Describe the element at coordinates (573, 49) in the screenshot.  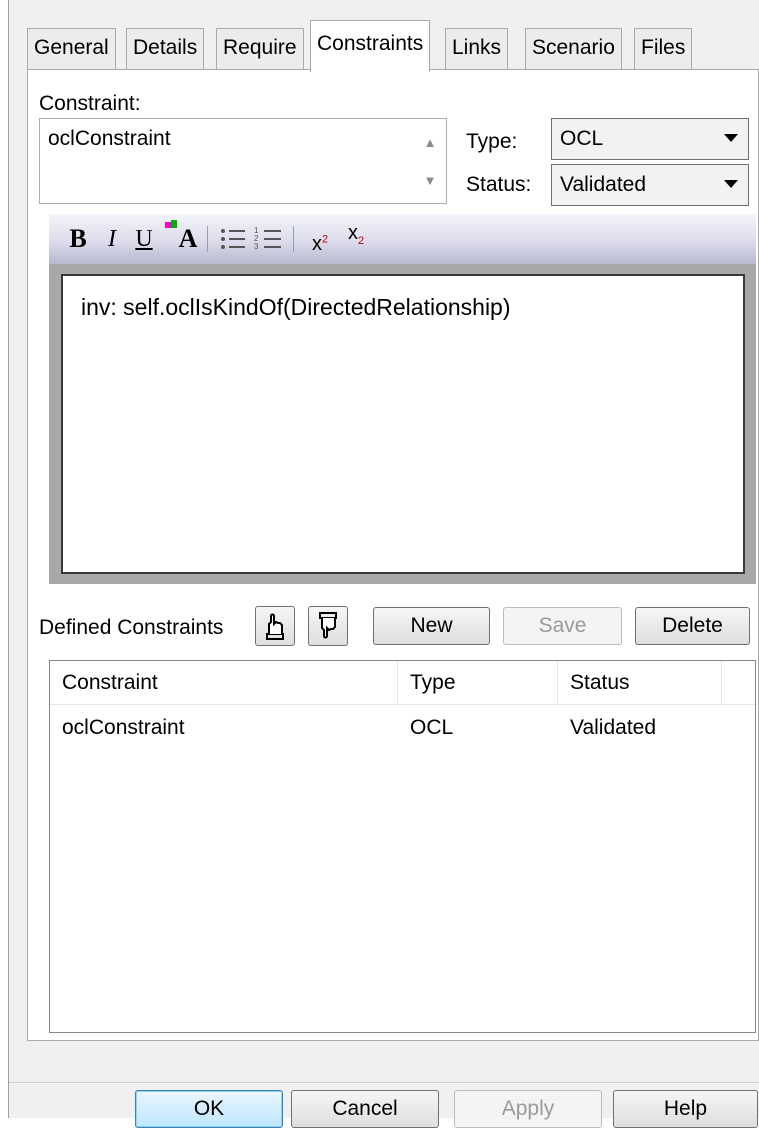
I see `tab-scenario: Scenario` at that location.